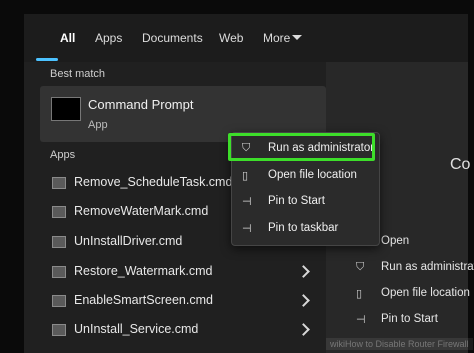 Image resolution: width=474 pixels, height=353 pixels. Describe the element at coordinates (312, 175) in the screenshot. I see `menu-item-label: Open file location` at that location.